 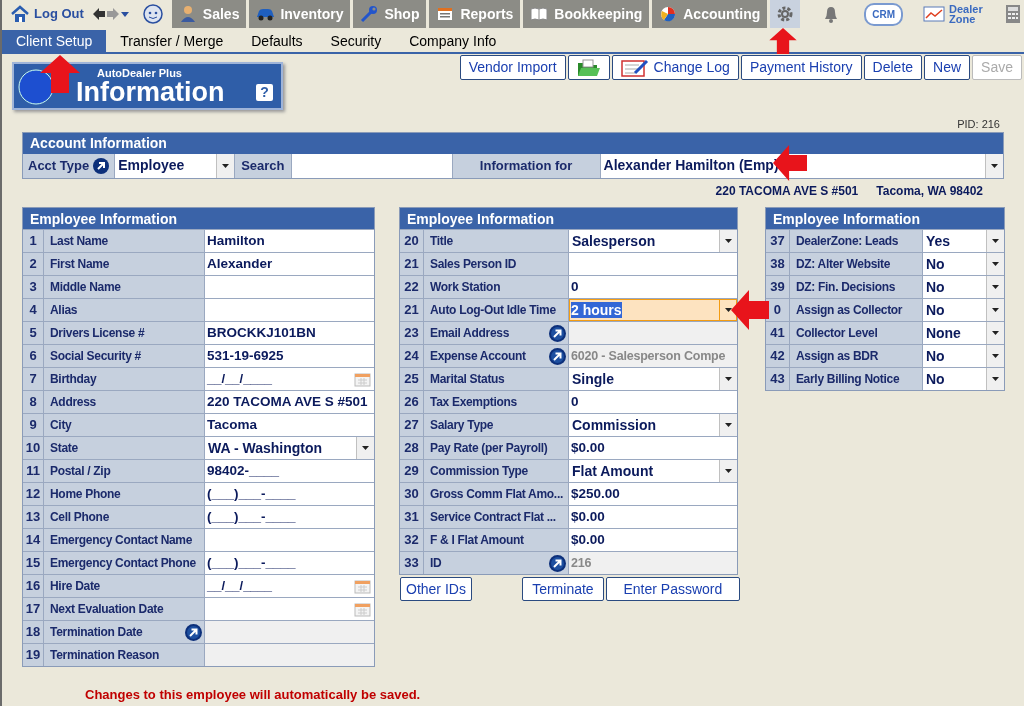 I want to click on row-number: 42, so click(x=777, y=356).